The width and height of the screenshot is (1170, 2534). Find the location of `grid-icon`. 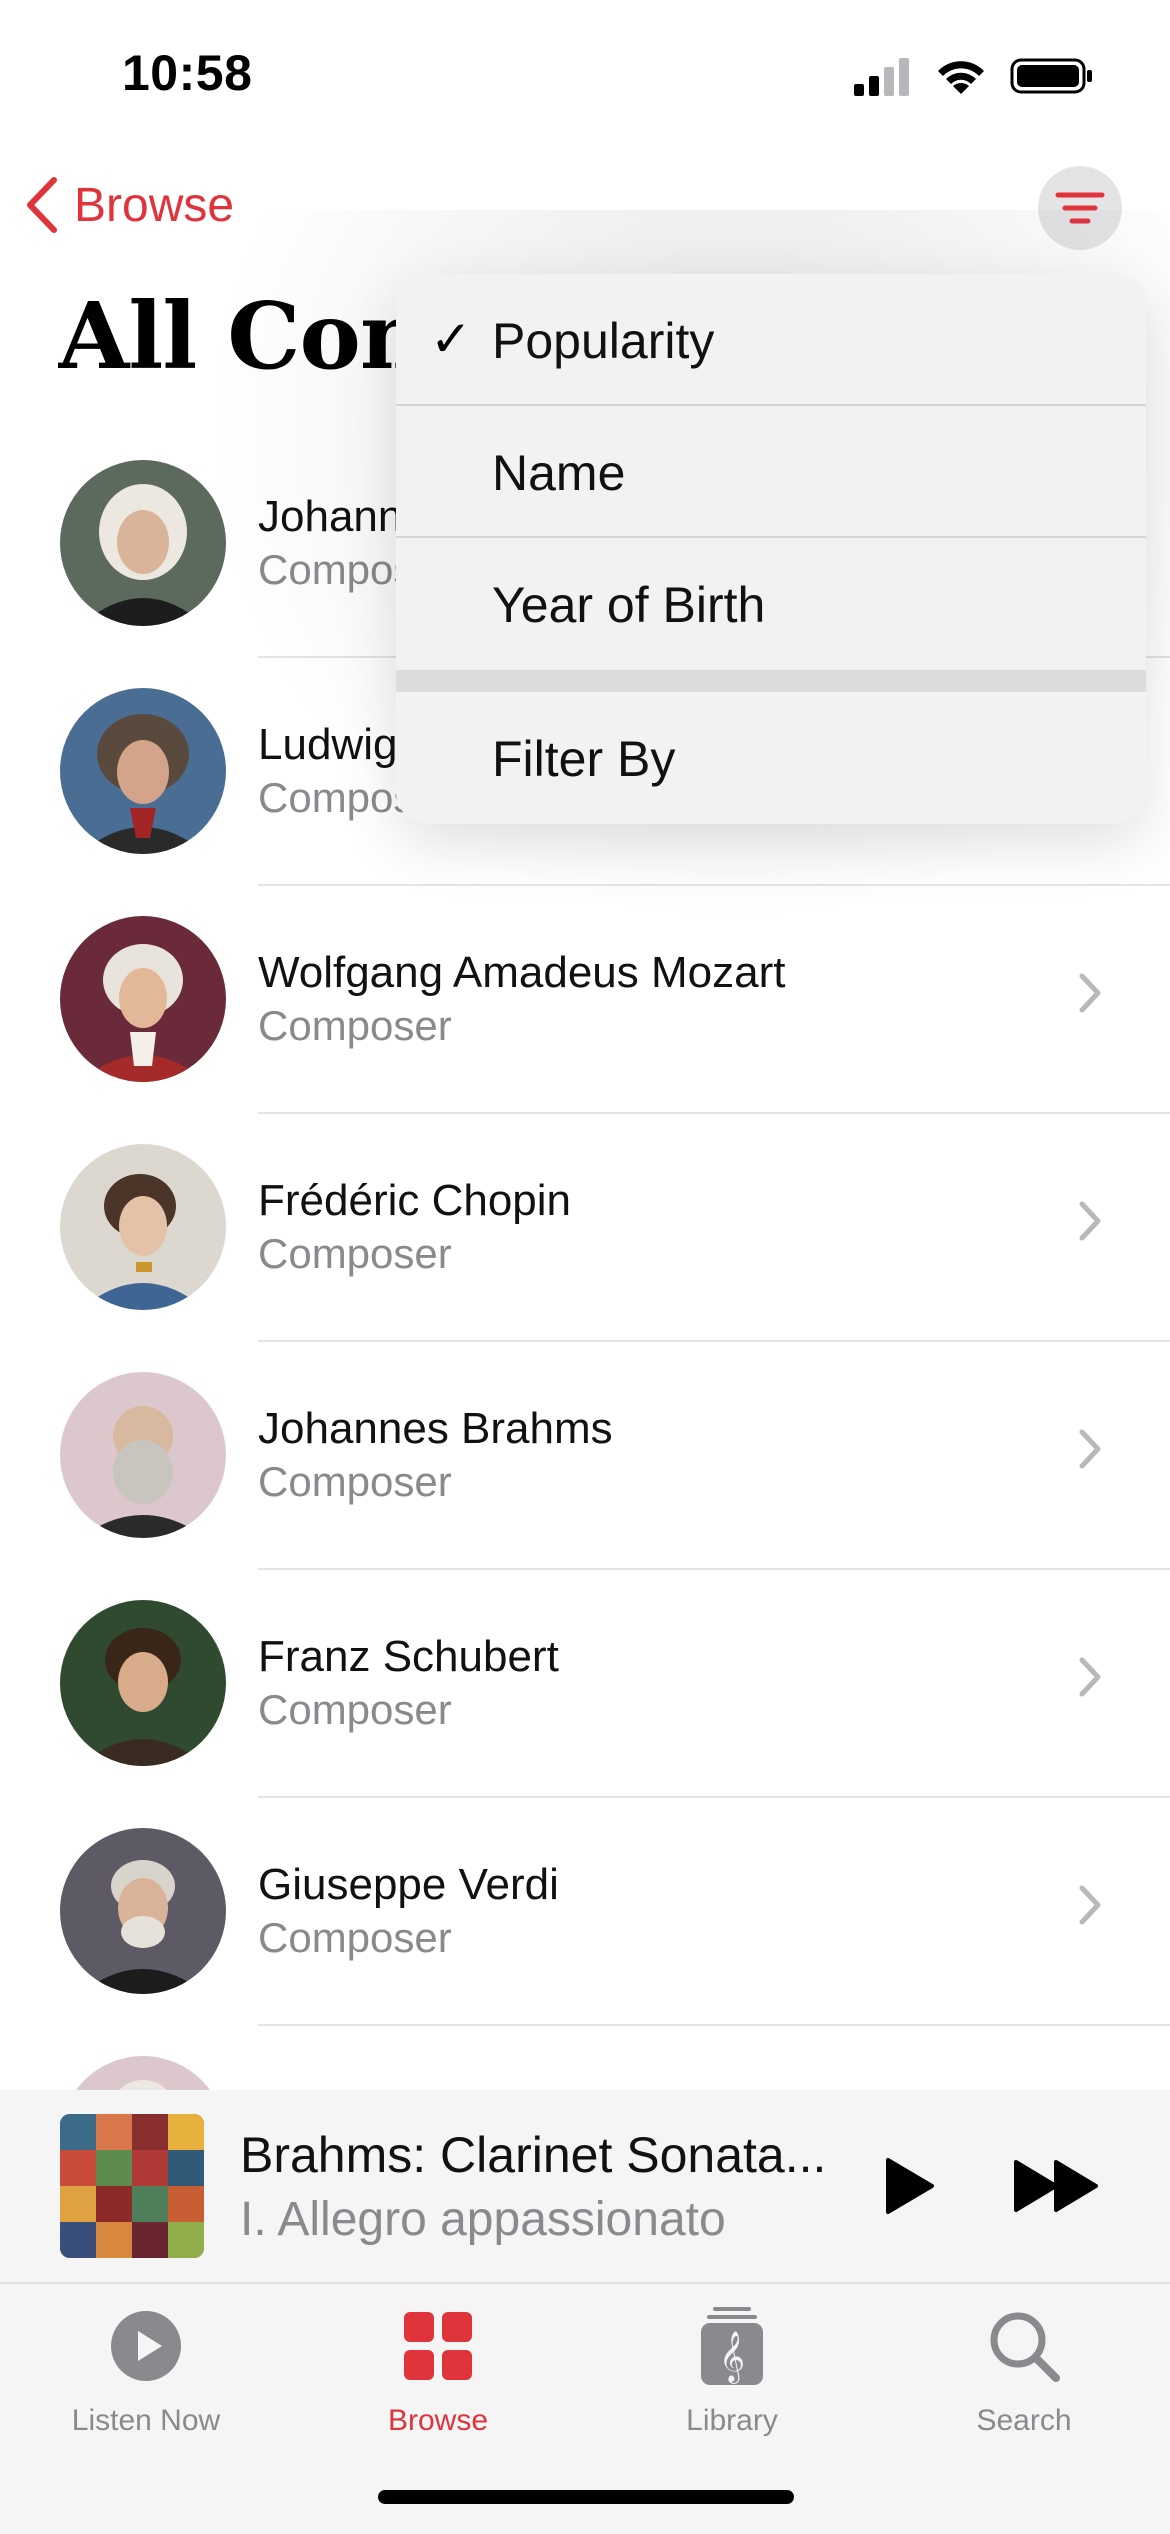

grid-icon is located at coordinates (438, 2346).